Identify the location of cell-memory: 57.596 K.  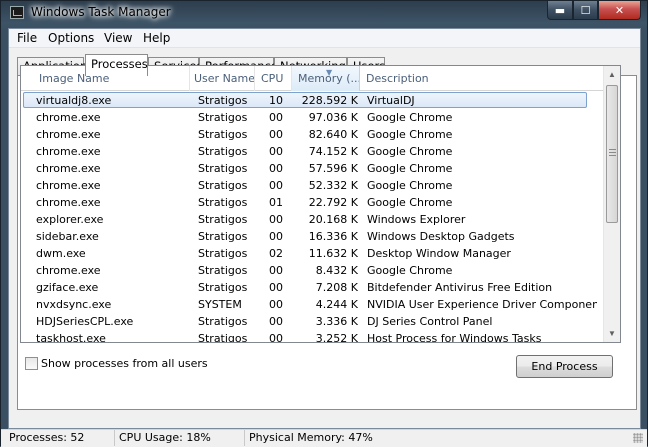
(333, 168).